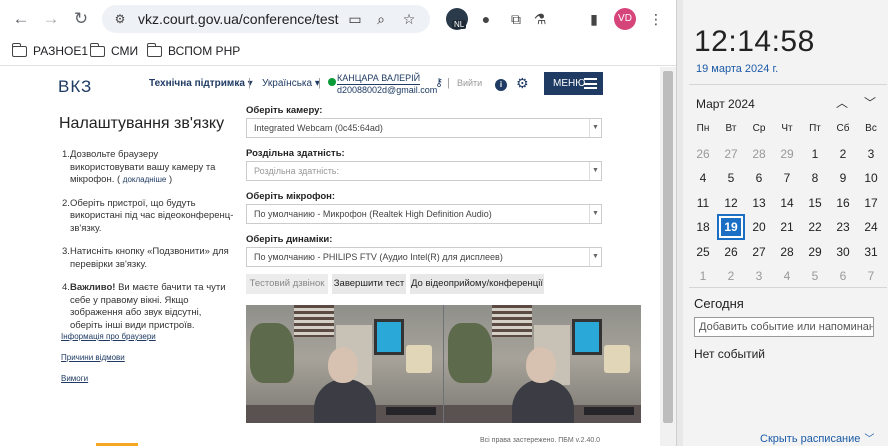 This screenshot has height=446, width=888. What do you see at coordinates (469, 83) in the screenshot?
I see `logout-link: Вийти` at bounding box center [469, 83].